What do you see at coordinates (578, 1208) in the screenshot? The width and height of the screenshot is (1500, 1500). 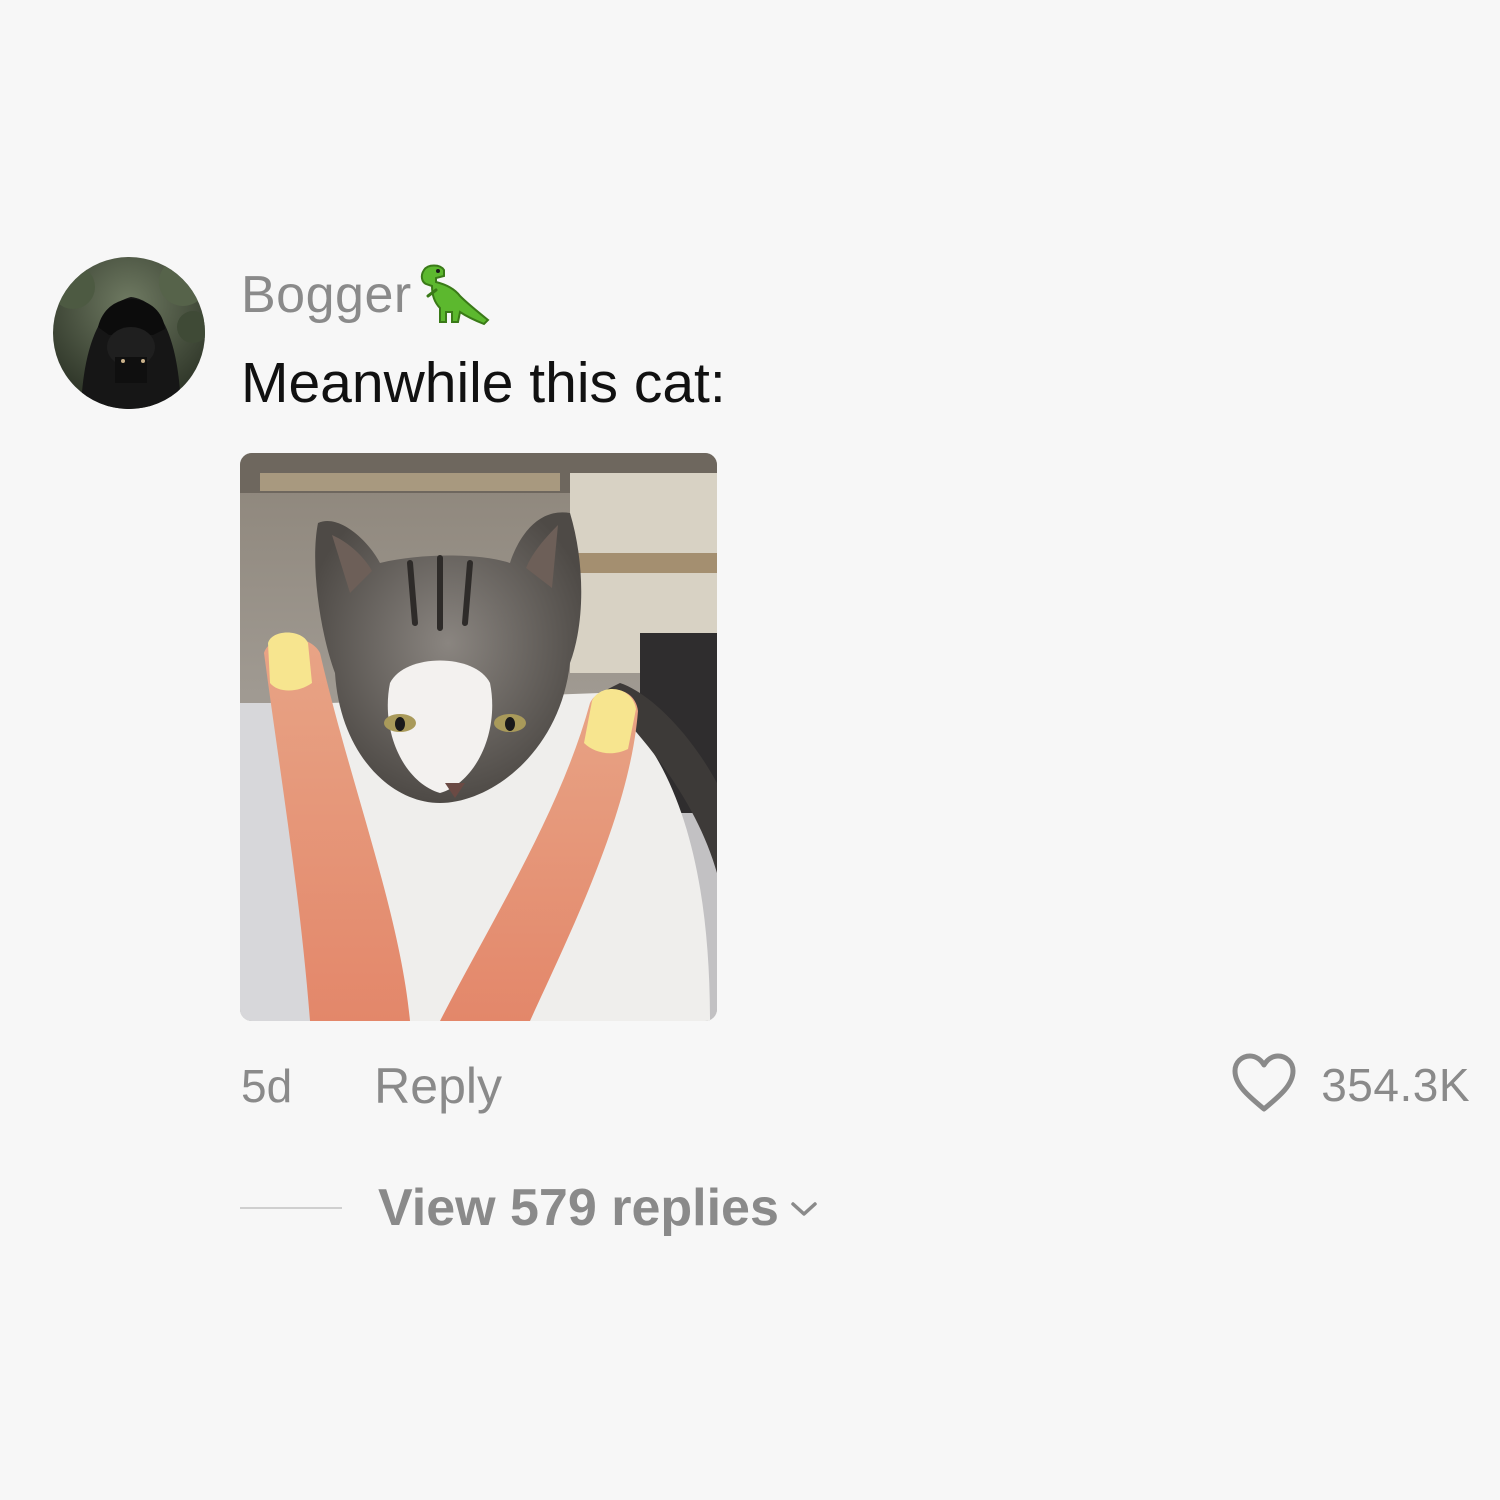 I see `view-replies-label: View 579 replies` at bounding box center [578, 1208].